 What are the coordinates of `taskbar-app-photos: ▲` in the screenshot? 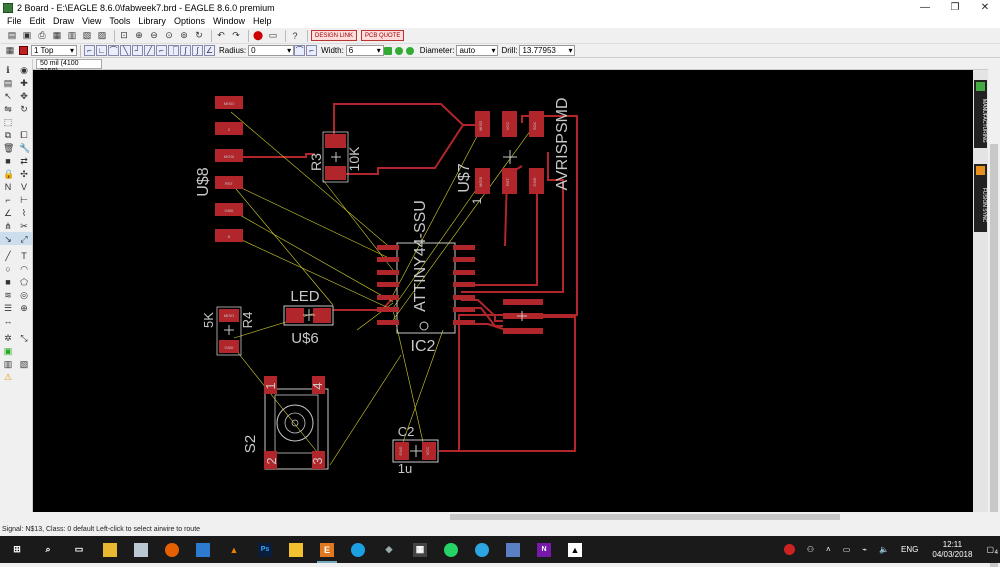 It's located at (575, 549).